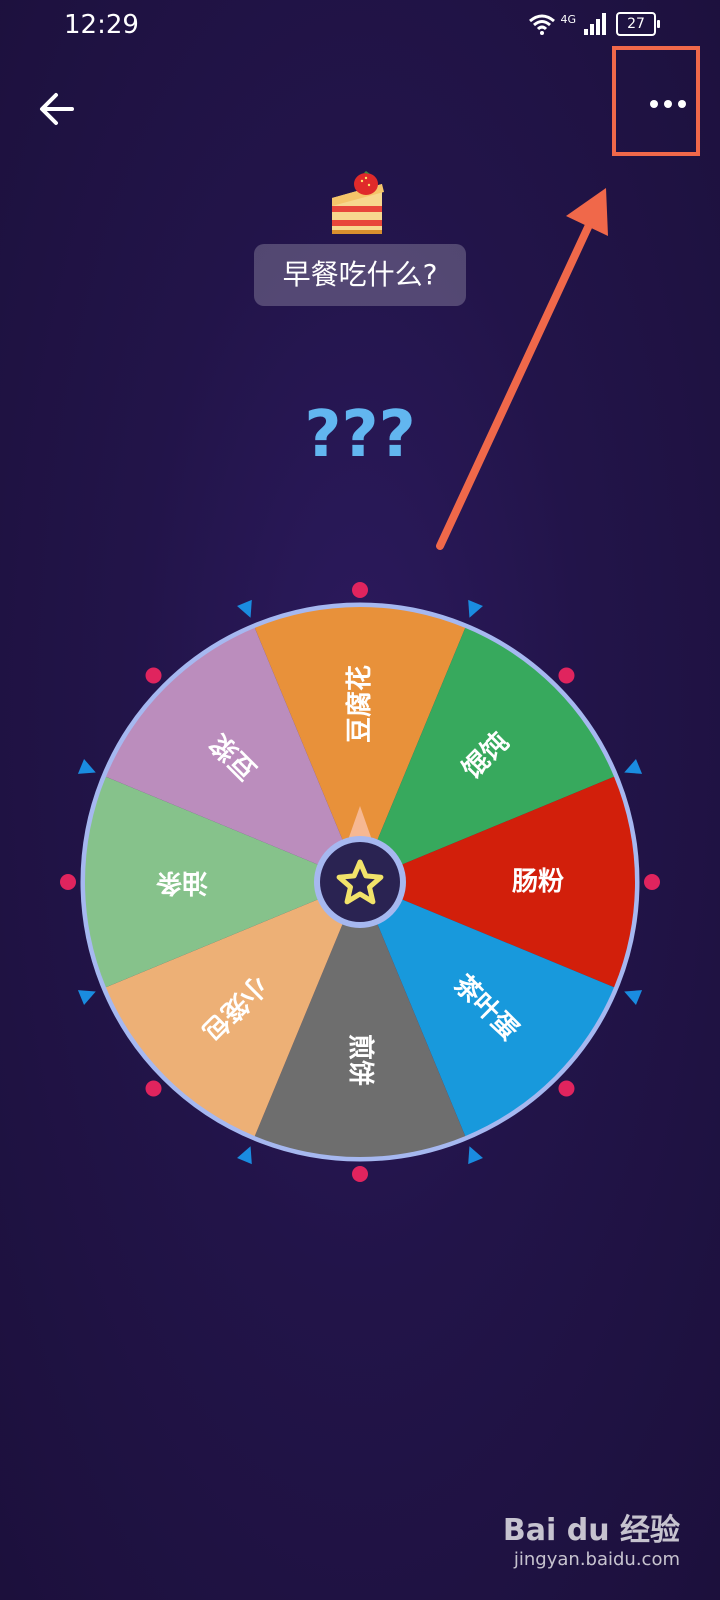 The image size is (720, 1600). I want to click on signal-icon, so click(595, 24).